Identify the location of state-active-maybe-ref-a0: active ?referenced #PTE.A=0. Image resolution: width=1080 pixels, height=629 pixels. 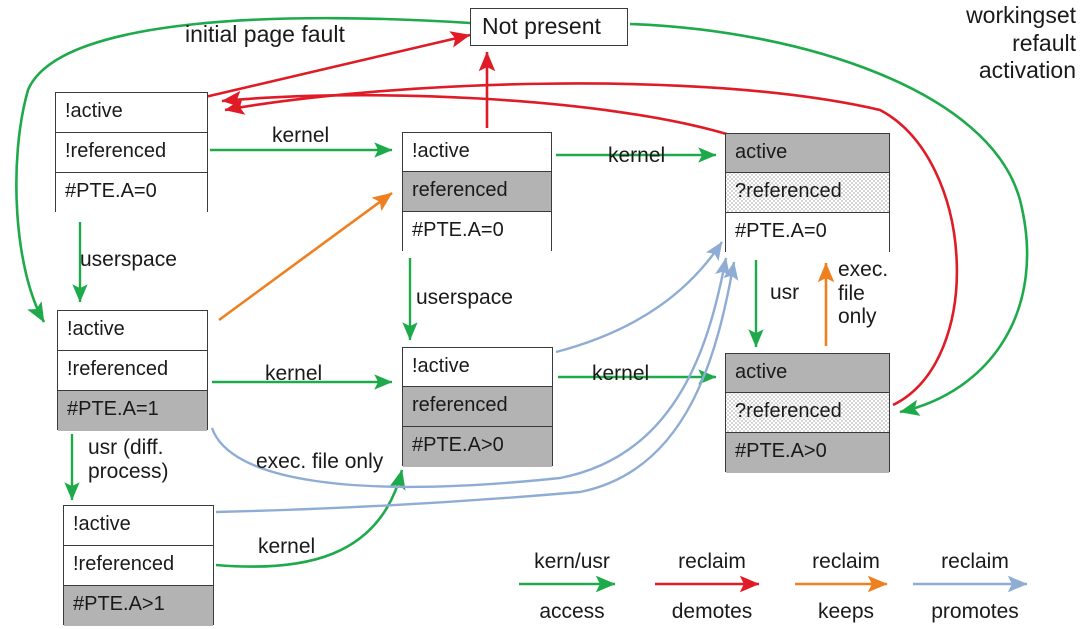
(807, 193).